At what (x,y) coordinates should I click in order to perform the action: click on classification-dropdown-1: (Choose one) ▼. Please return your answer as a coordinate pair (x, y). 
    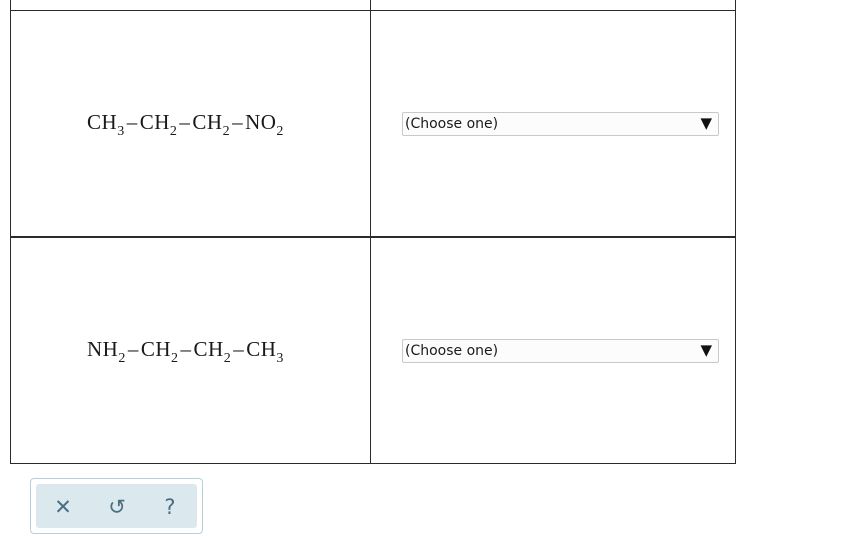
    Looking at the image, I should click on (560, 124).